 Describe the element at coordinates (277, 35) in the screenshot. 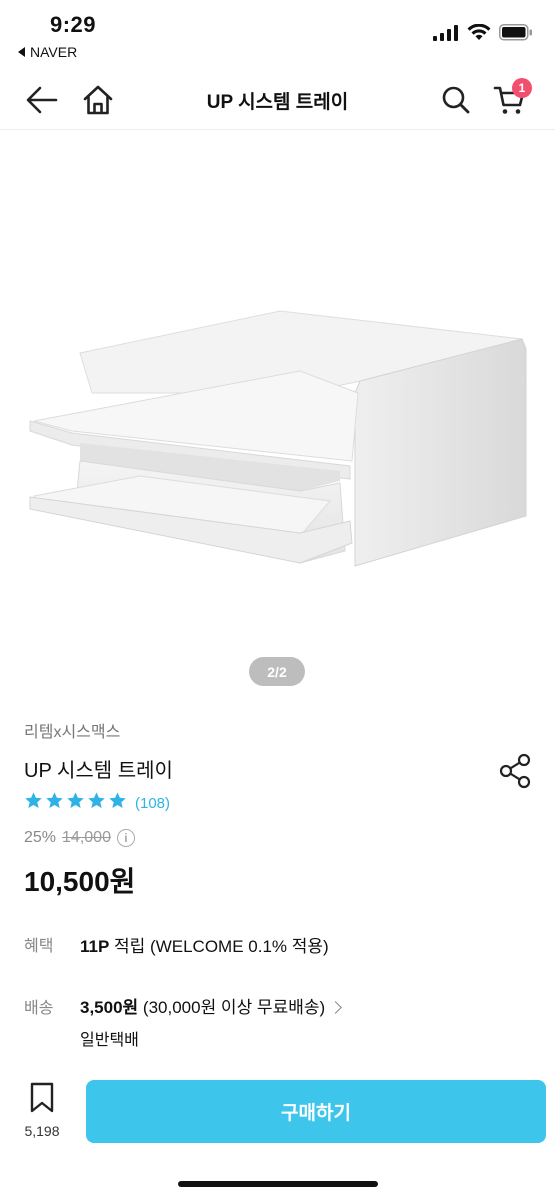

I see `status-bar: 9:29 NAVER` at that location.